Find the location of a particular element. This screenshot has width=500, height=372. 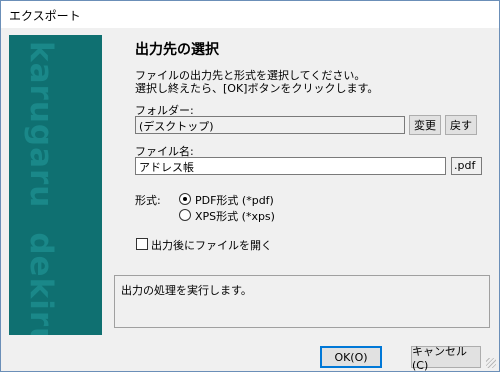

banner-word-1: karugaru is located at coordinates (41, 125).